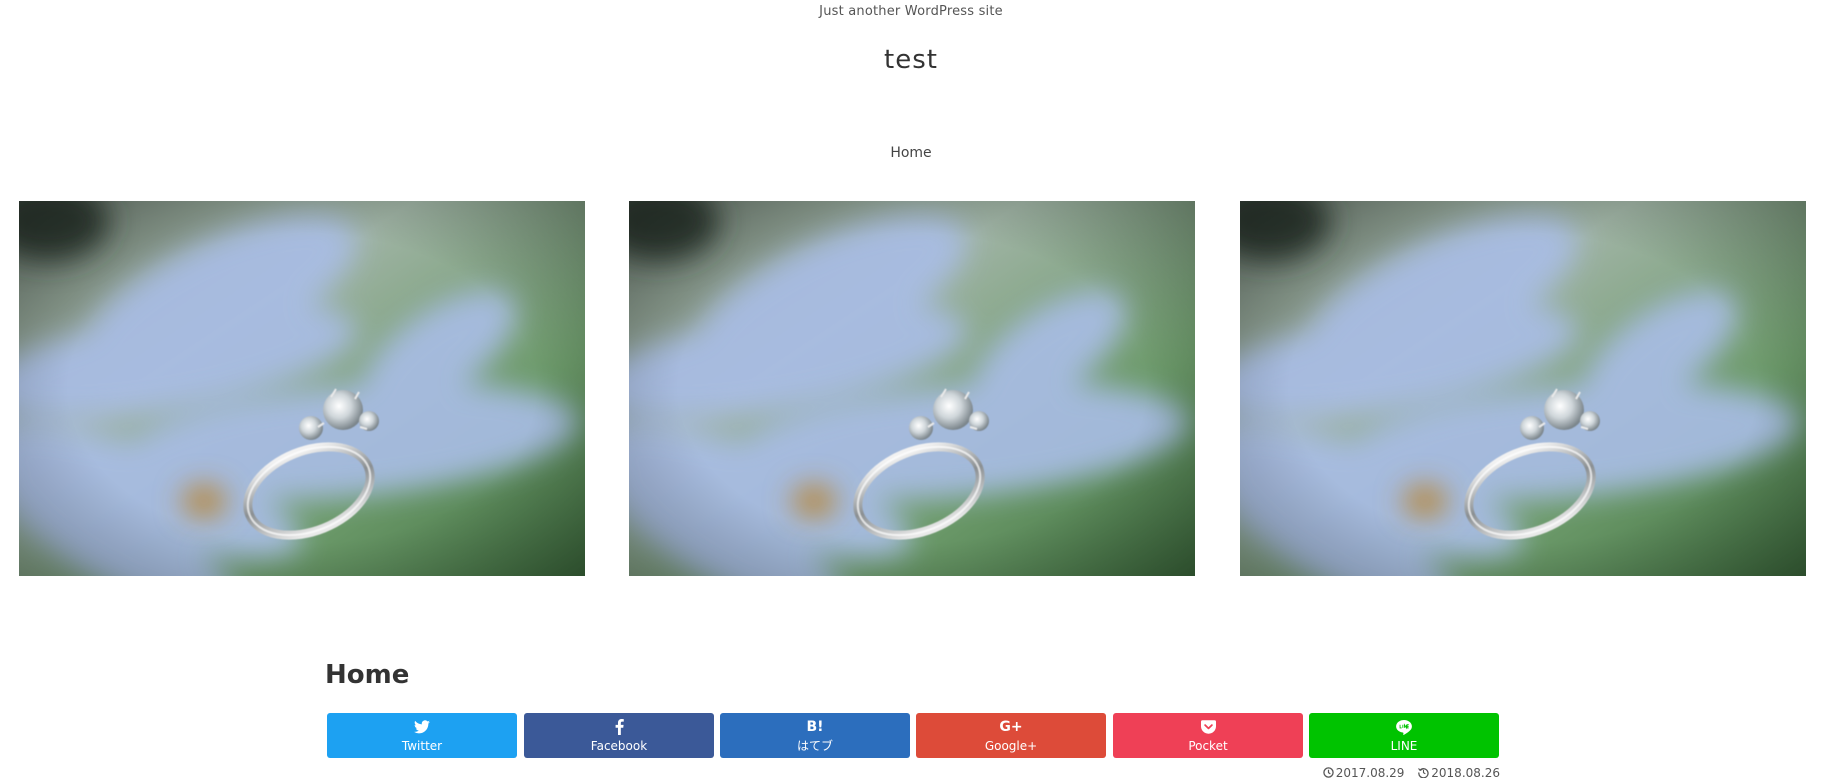  I want to click on share-button-label: Facebook, so click(619, 746).